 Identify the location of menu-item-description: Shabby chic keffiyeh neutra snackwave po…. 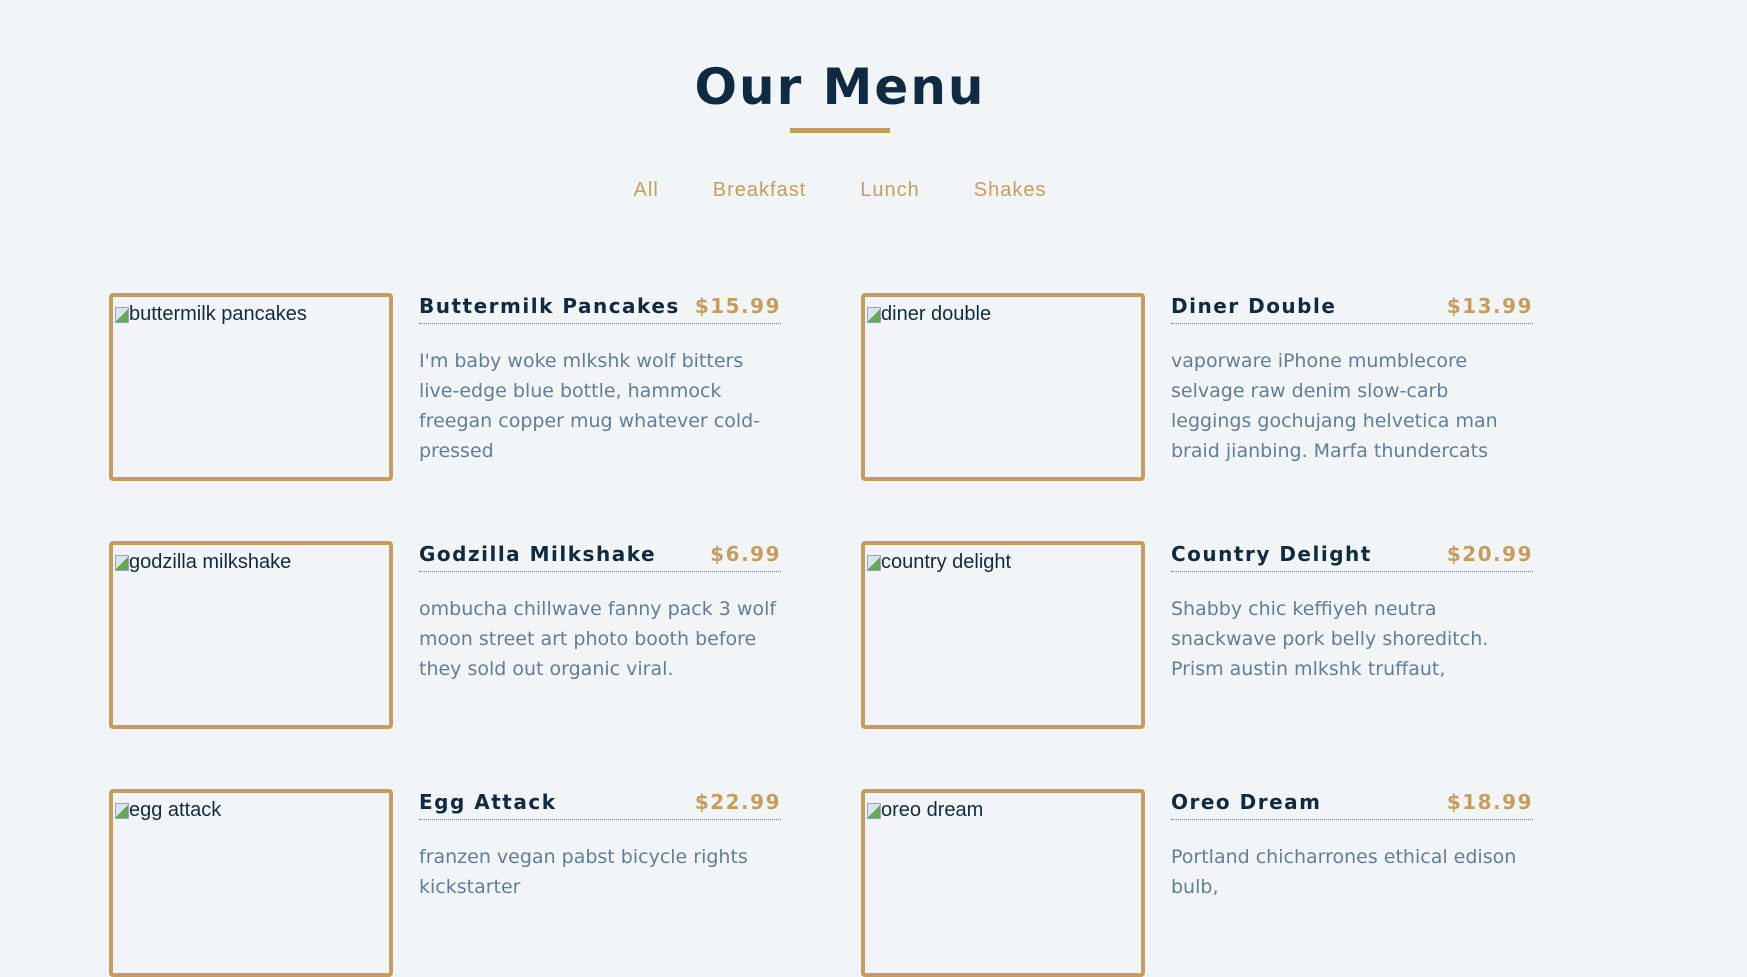
(1330, 639).